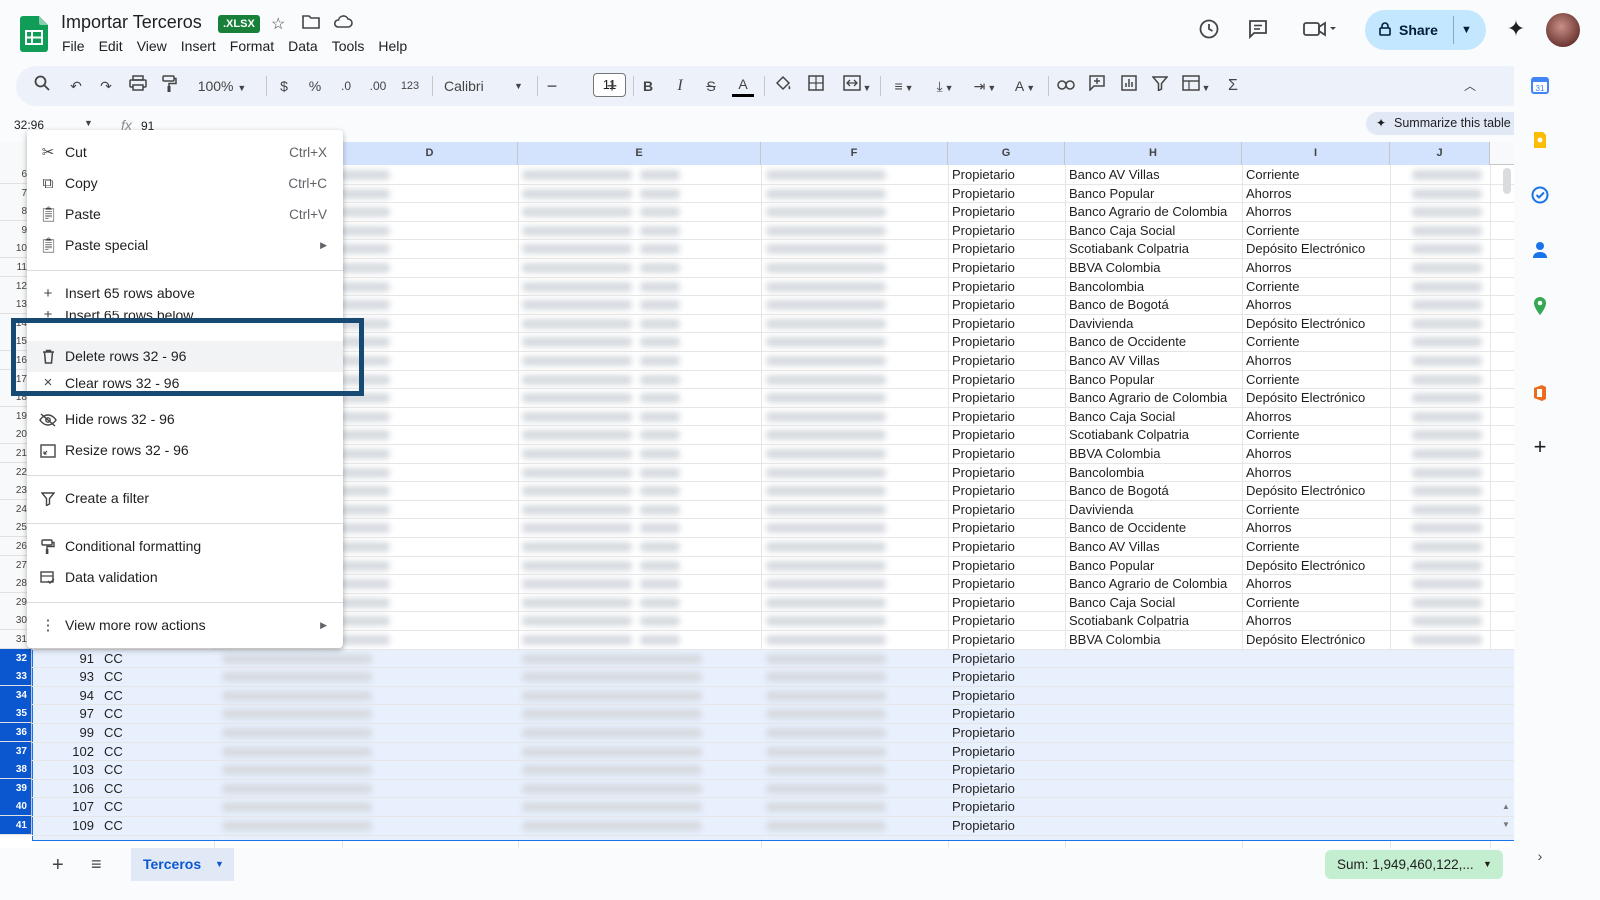 The image size is (1600, 900). I want to click on cell-id: 107, so click(65, 806).